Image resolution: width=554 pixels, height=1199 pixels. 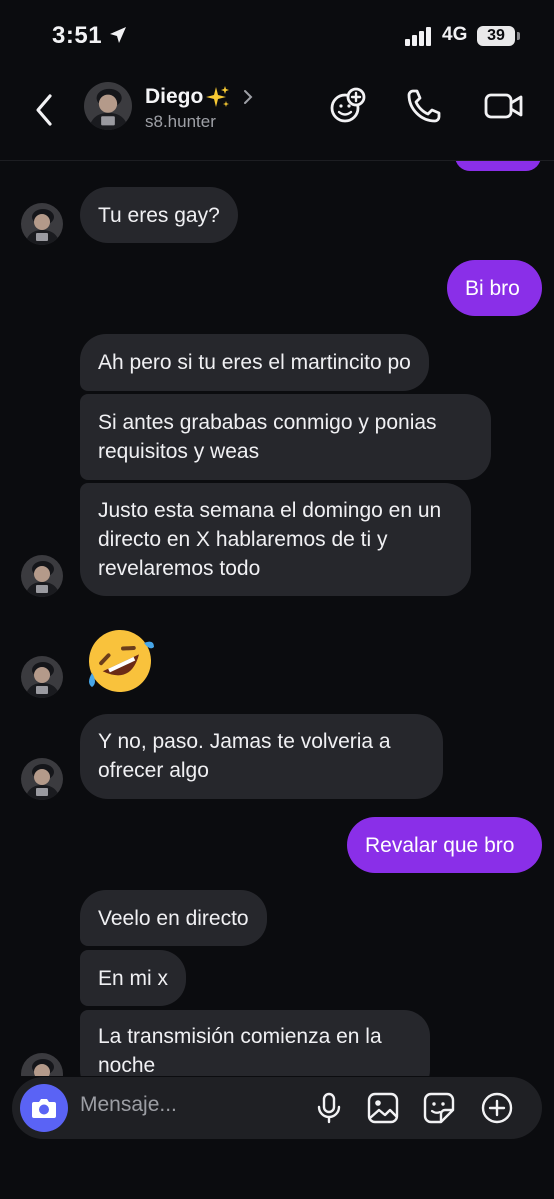 What do you see at coordinates (108, 106) in the screenshot?
I see `contact-avatar` at bounding box center [108, 106].